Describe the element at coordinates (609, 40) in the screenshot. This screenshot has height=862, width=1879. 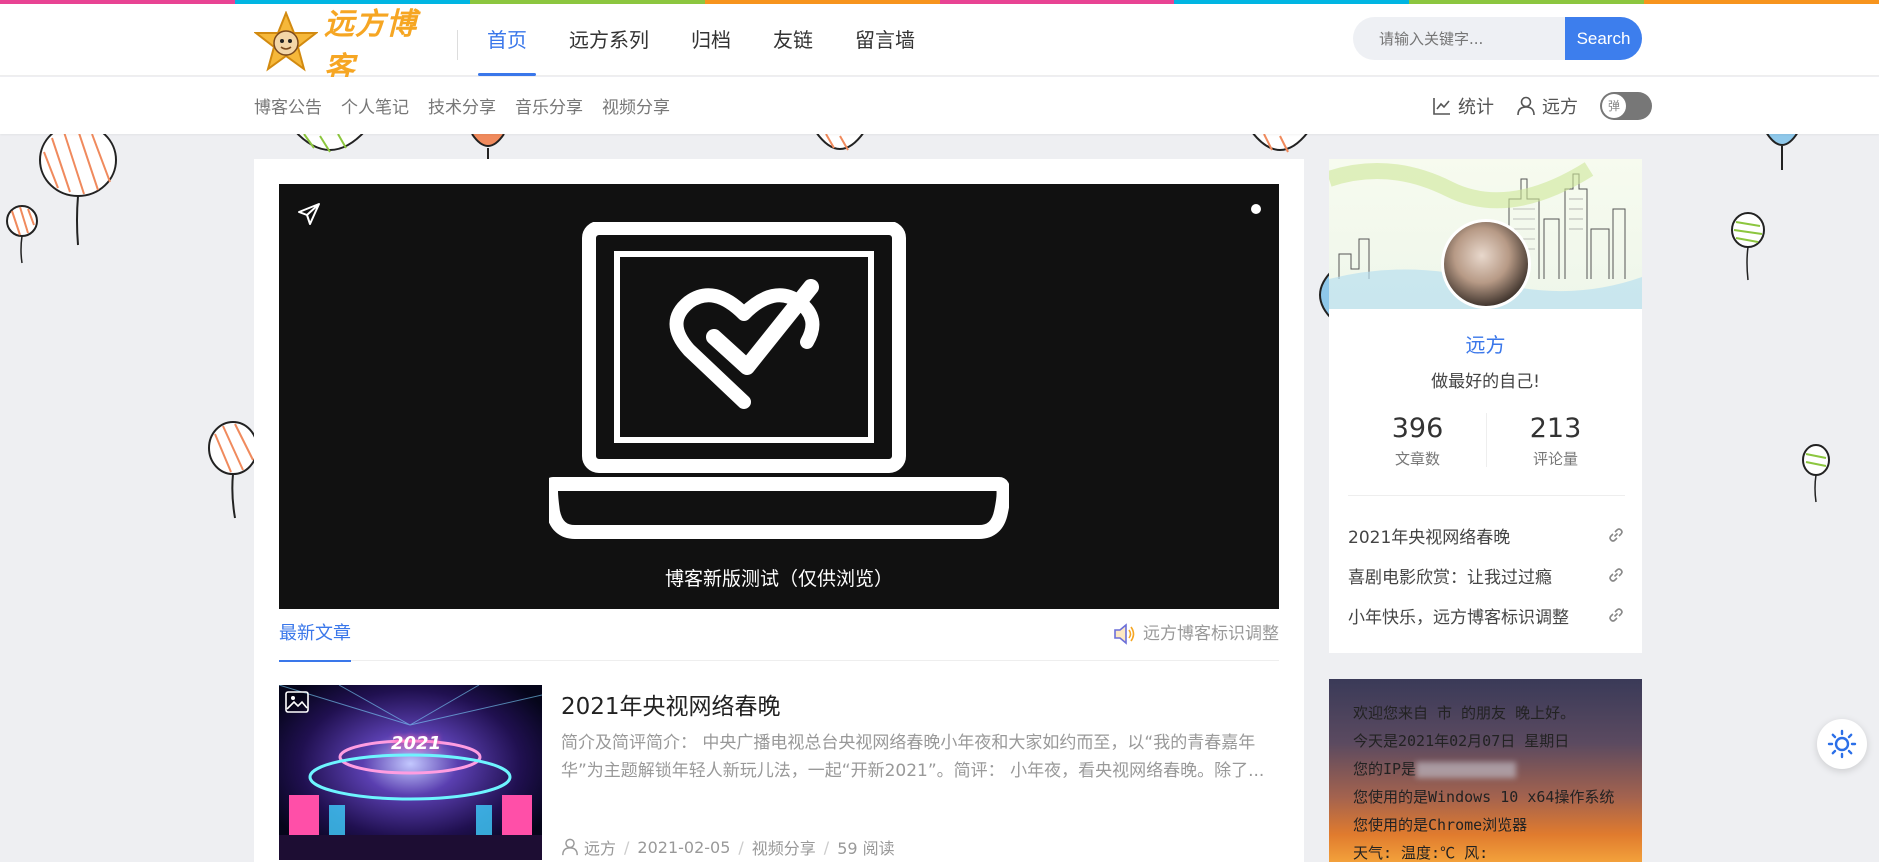
I see `nav-series: 远方系列` at that location.